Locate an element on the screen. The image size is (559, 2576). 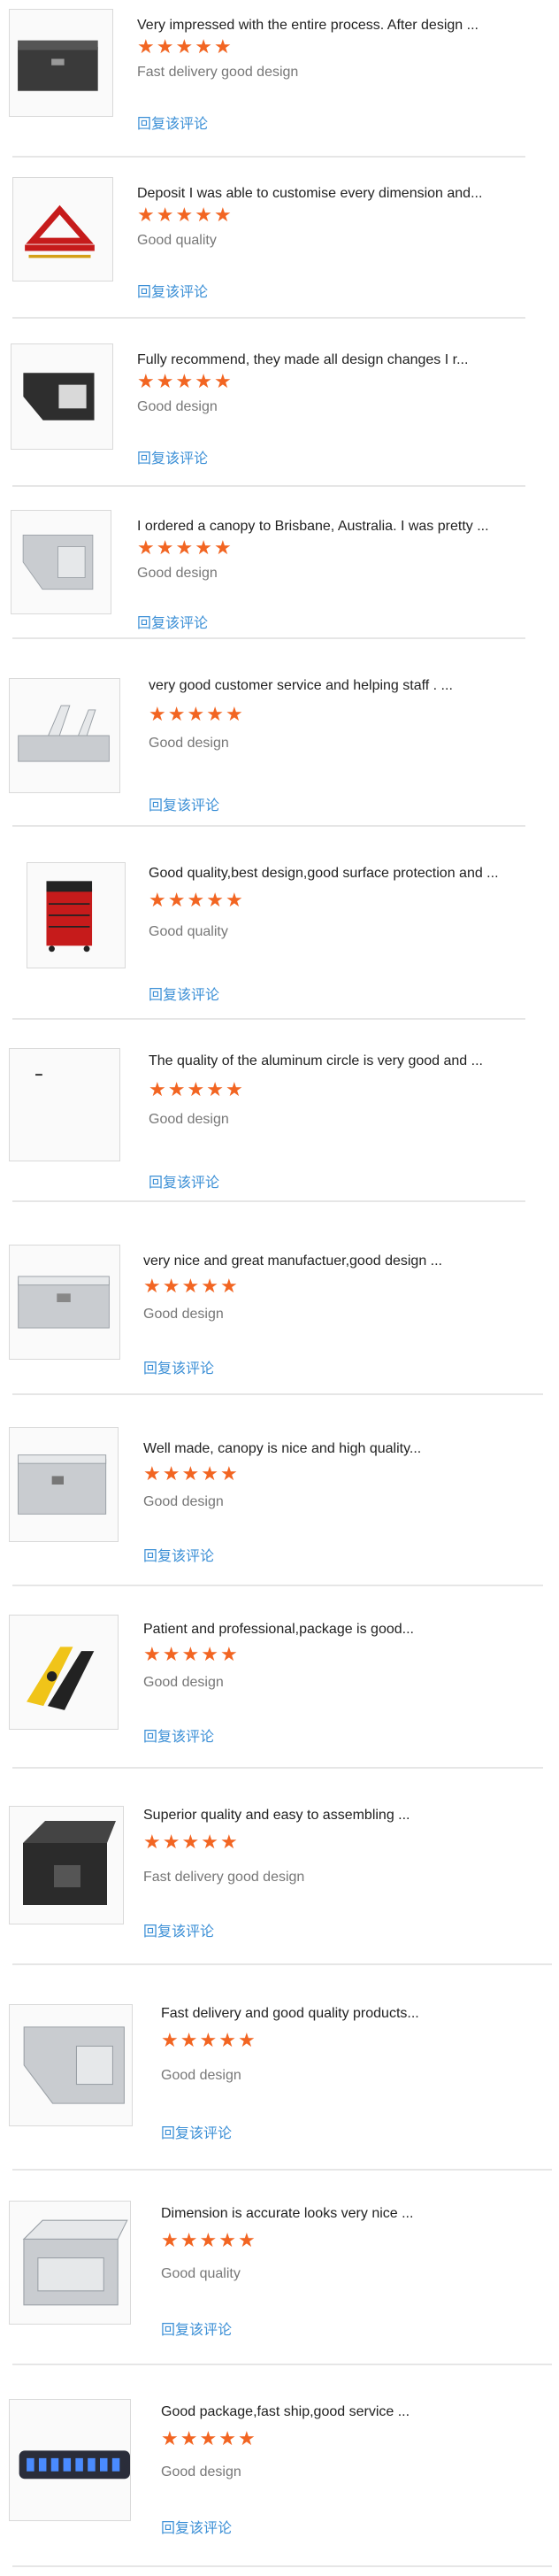
aluminum-underbody-box-icon is located at coordinates (61, 562).